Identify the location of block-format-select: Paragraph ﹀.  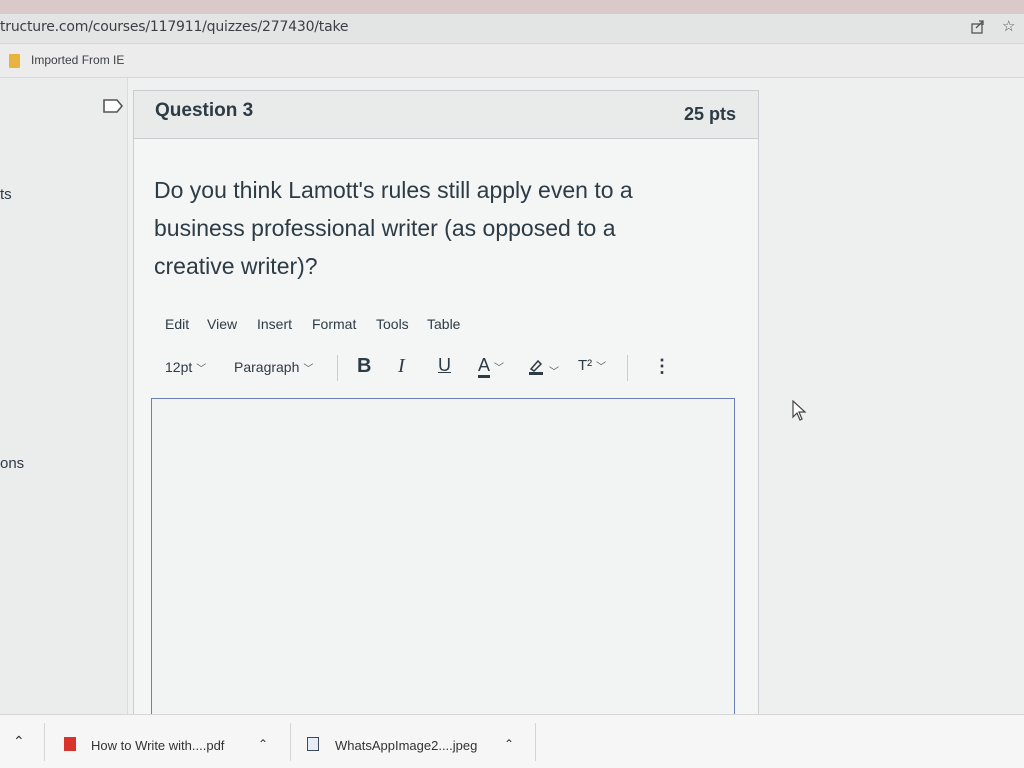
(273, 367).